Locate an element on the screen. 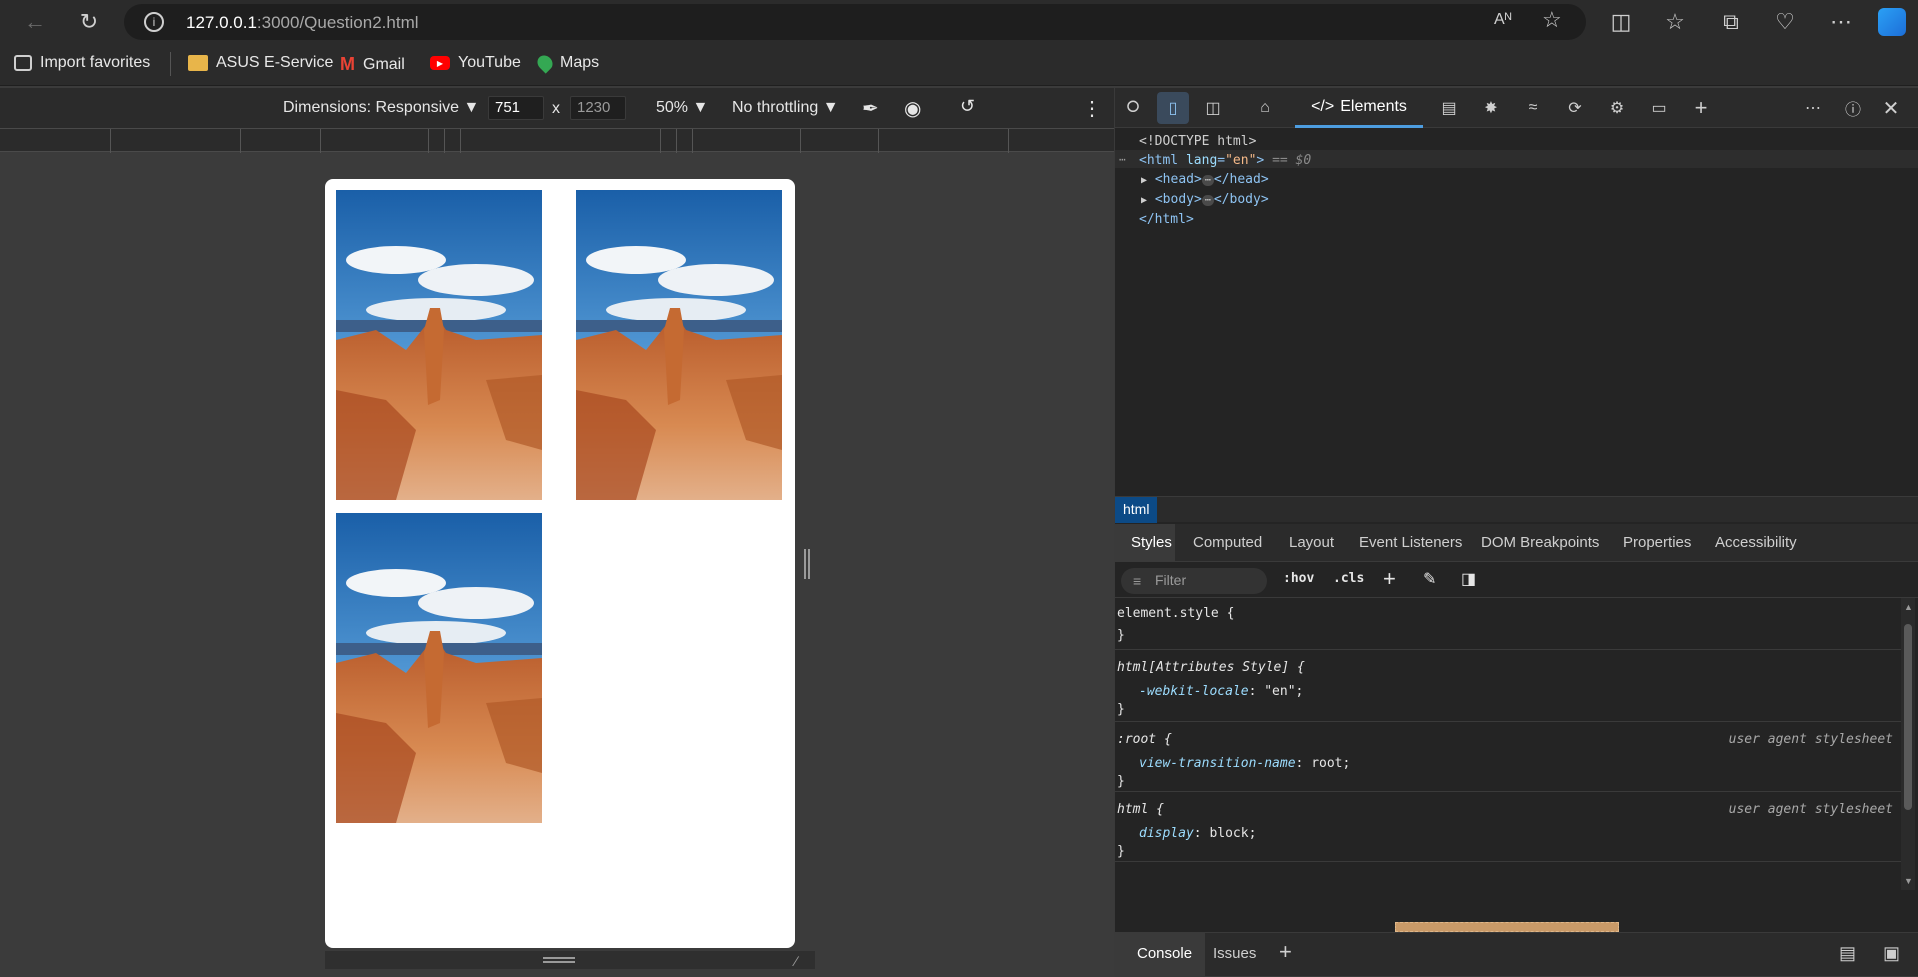 The image size is (1918, 977). dom-head: ▶ <head> ⋯ </head> is located at coordinates (1205, 179).